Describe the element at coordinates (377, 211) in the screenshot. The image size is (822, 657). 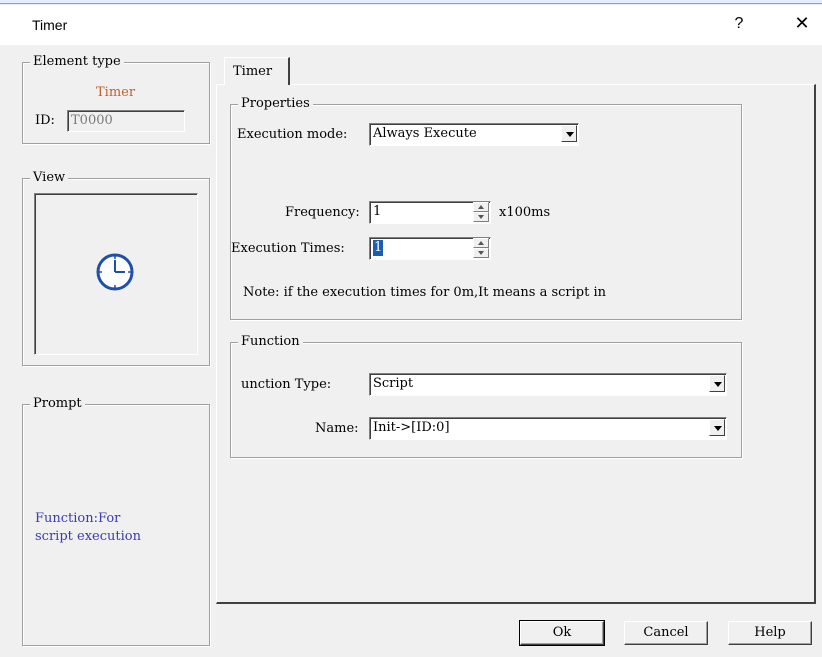
I see `frequency-value: 1` at that location.